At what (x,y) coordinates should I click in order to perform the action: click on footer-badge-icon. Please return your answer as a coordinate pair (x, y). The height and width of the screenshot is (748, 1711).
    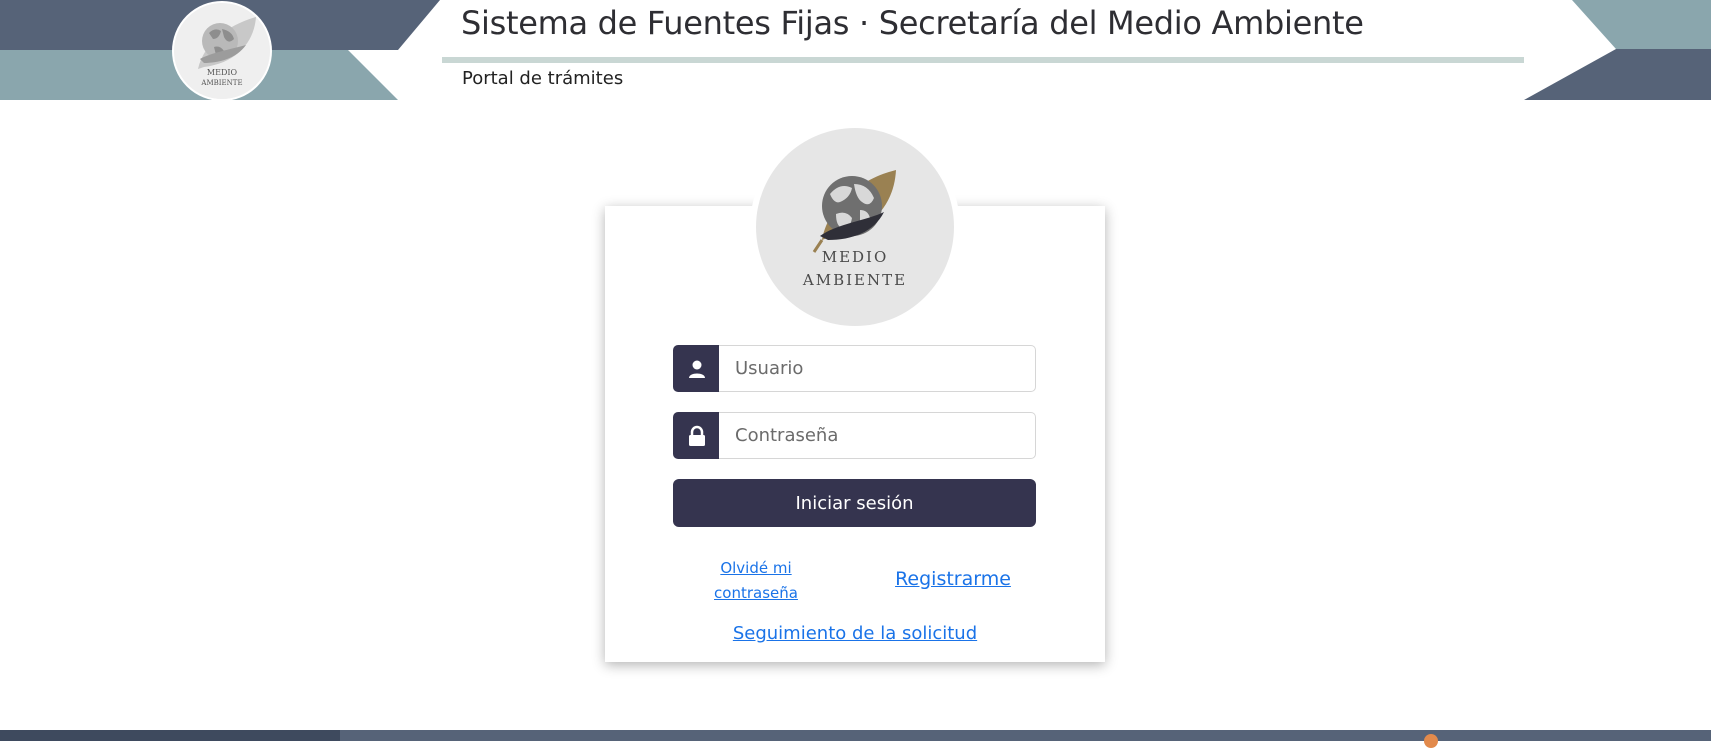
    Looking at the image, I should click on (1431, 741).